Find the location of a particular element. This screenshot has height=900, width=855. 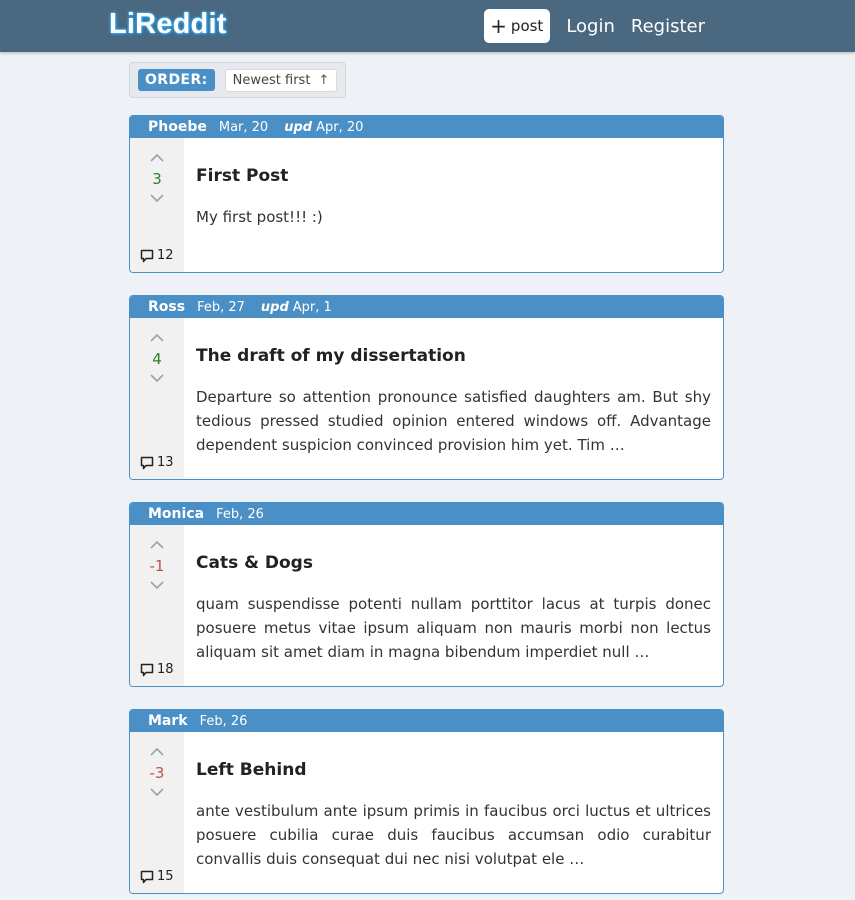

navbar: LiReddit + post Login Register is located at coordinates (427, 26).